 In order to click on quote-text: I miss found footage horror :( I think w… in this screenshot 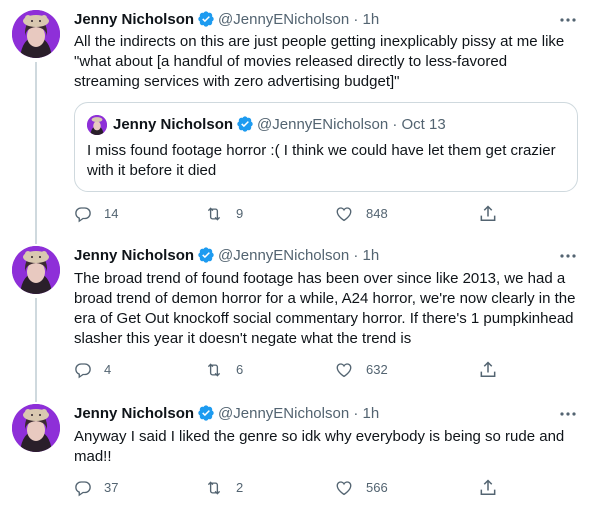, I will do `click(321, 160)`.